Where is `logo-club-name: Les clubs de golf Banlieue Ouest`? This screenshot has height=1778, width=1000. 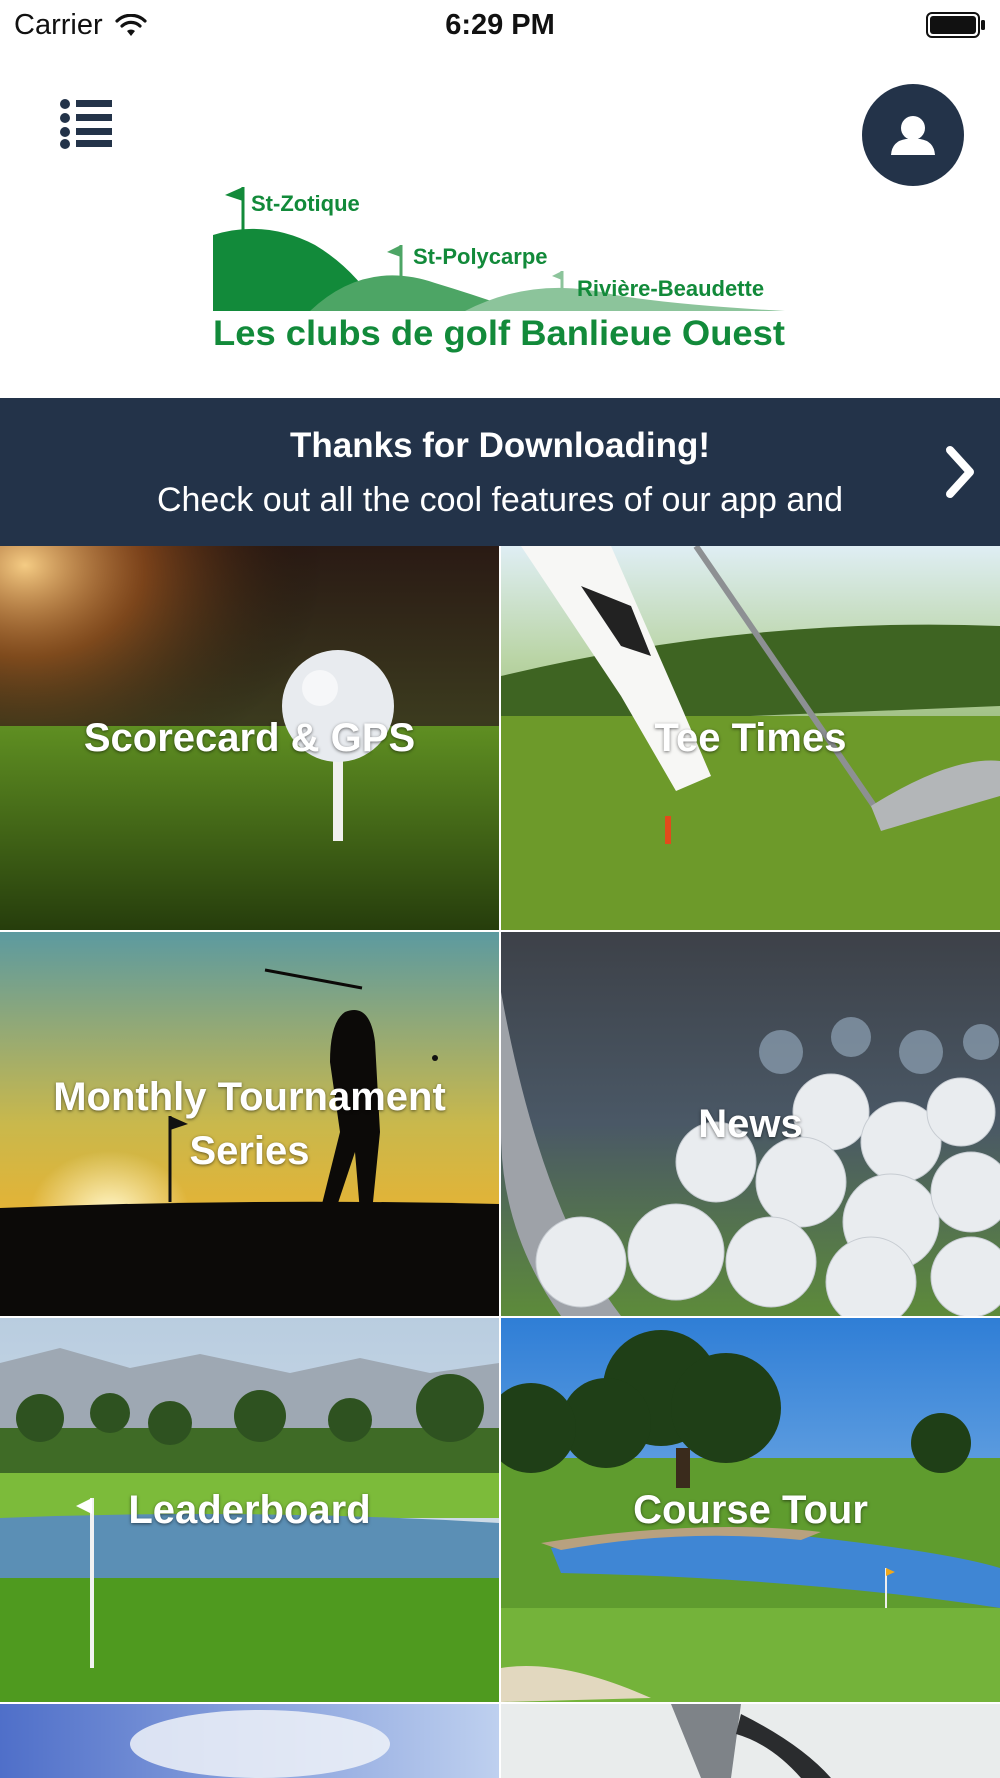 logo-club-name: Les clubs de golf Banlieue Ouest is located at coordinates (499, 333).